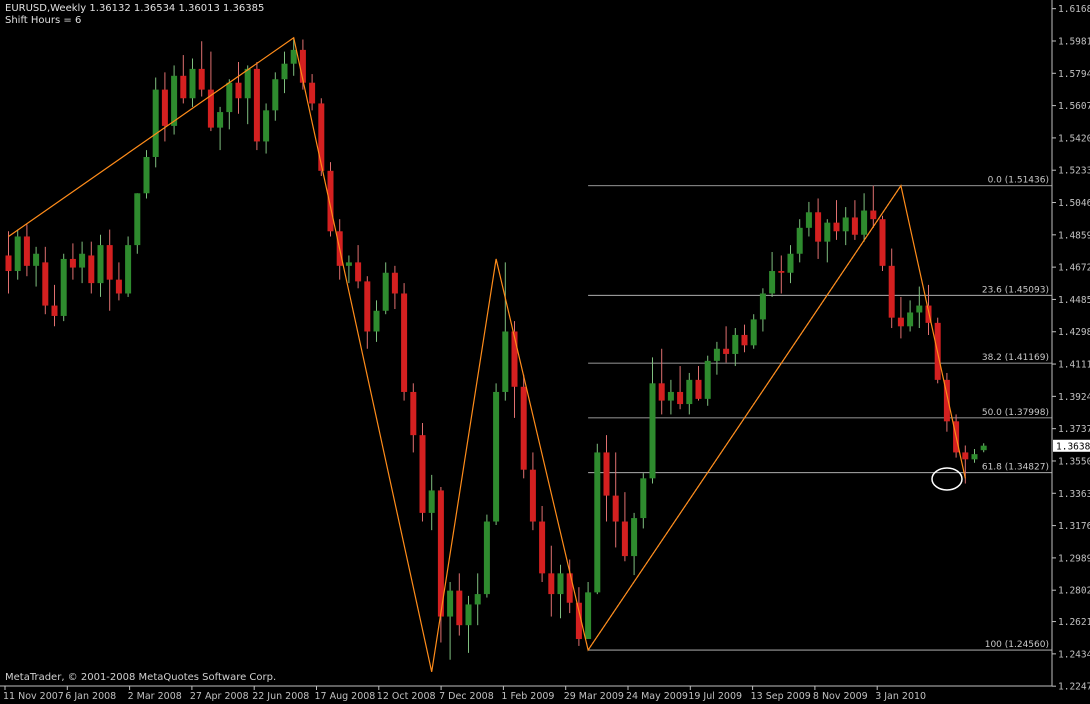  I want to click on price-tick-label: 1.50465, so click(1074, 203).